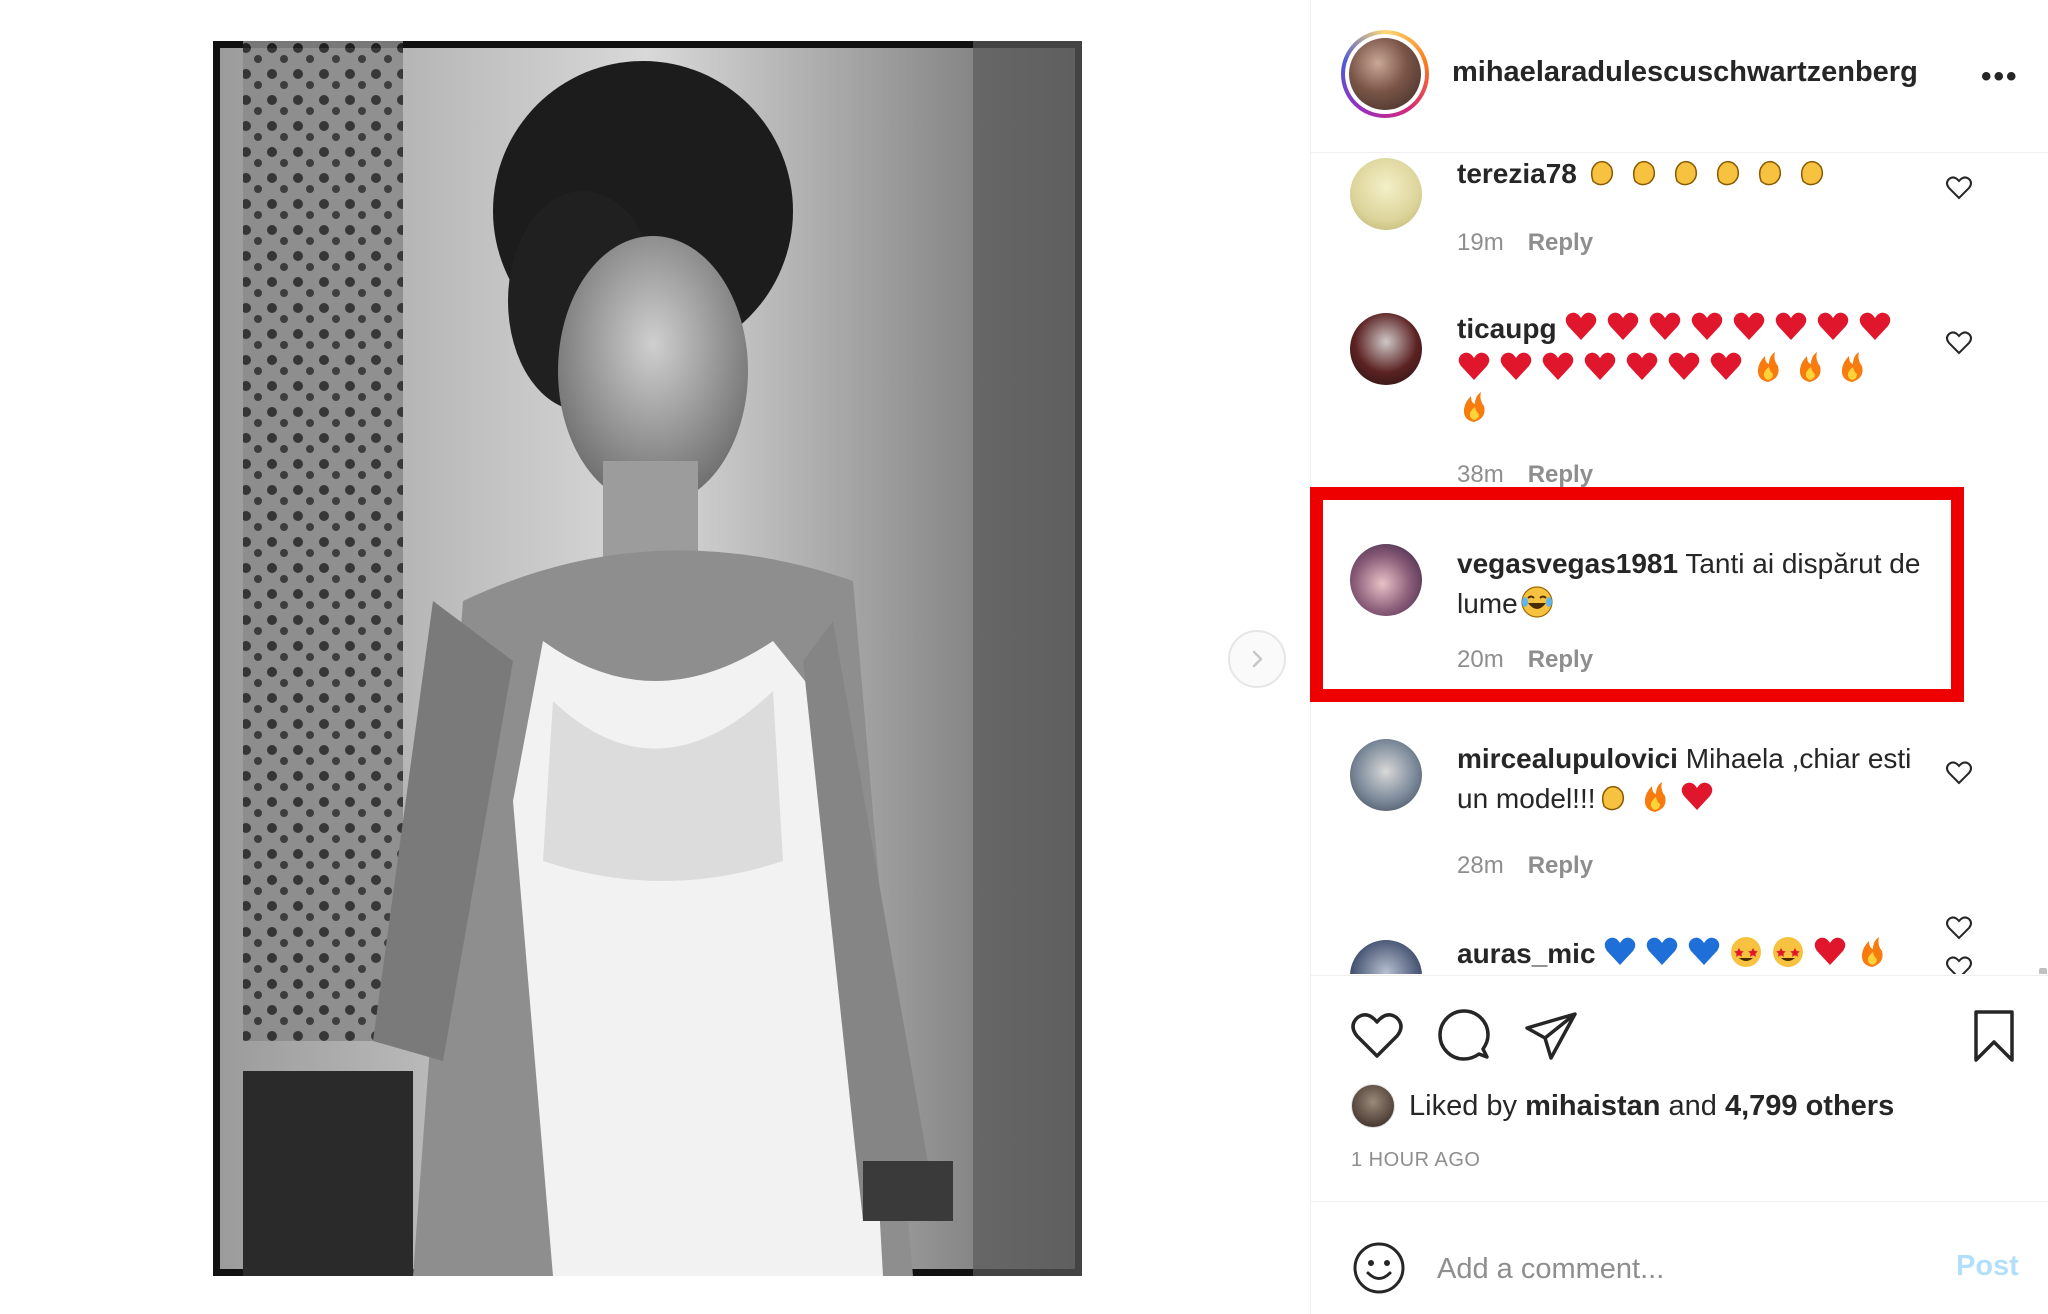  Describe the element at coordinates (1526, 953) in the screenshot. I see `comment-username: auras_mic` at that location.